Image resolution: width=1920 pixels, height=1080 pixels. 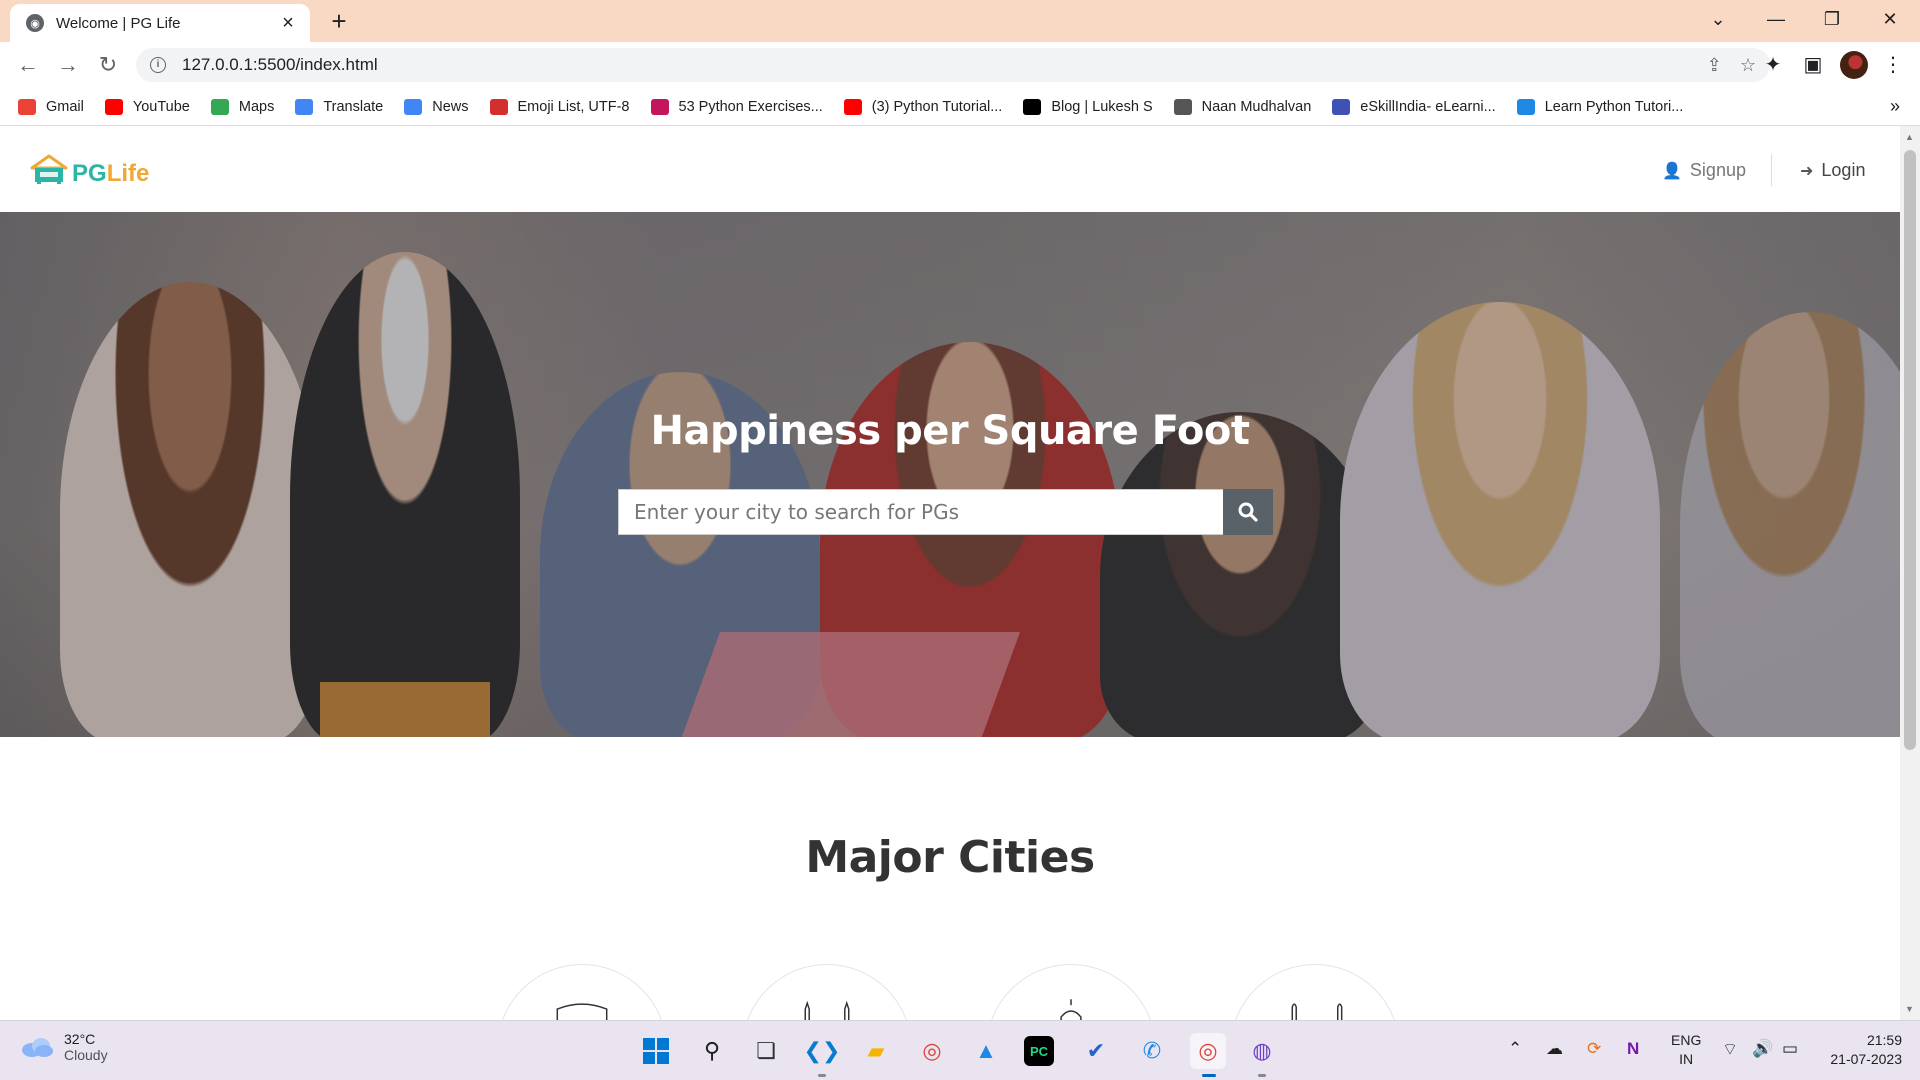 I want to click on bookmark-label: Gmail, so click(x=65, y=106).